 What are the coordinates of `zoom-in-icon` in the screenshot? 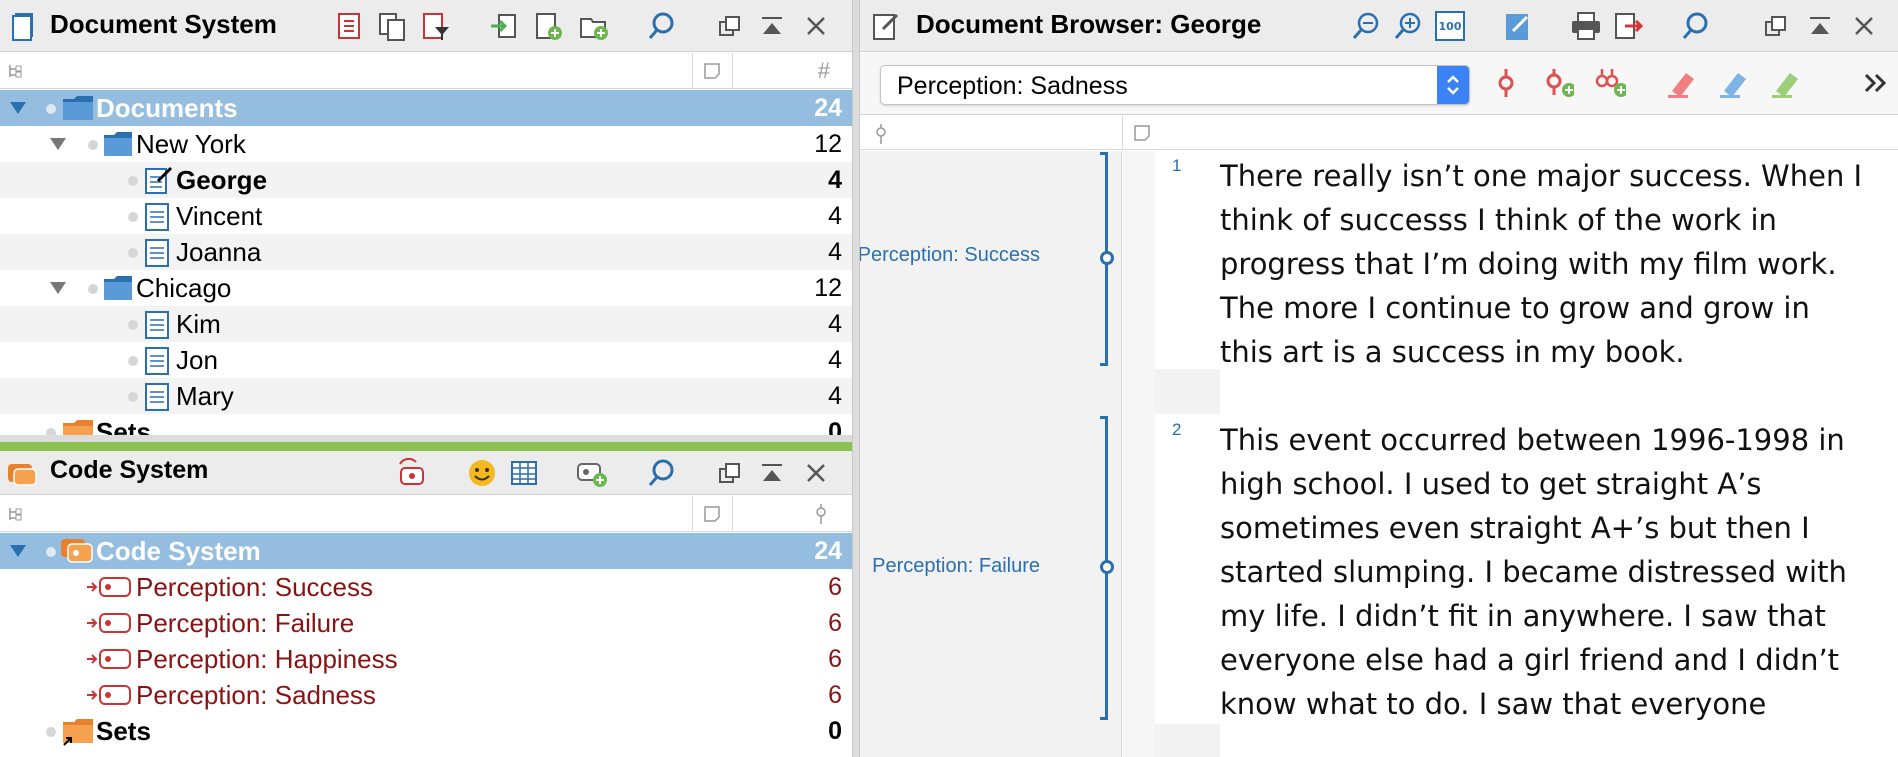 It's located at (1408, 26).